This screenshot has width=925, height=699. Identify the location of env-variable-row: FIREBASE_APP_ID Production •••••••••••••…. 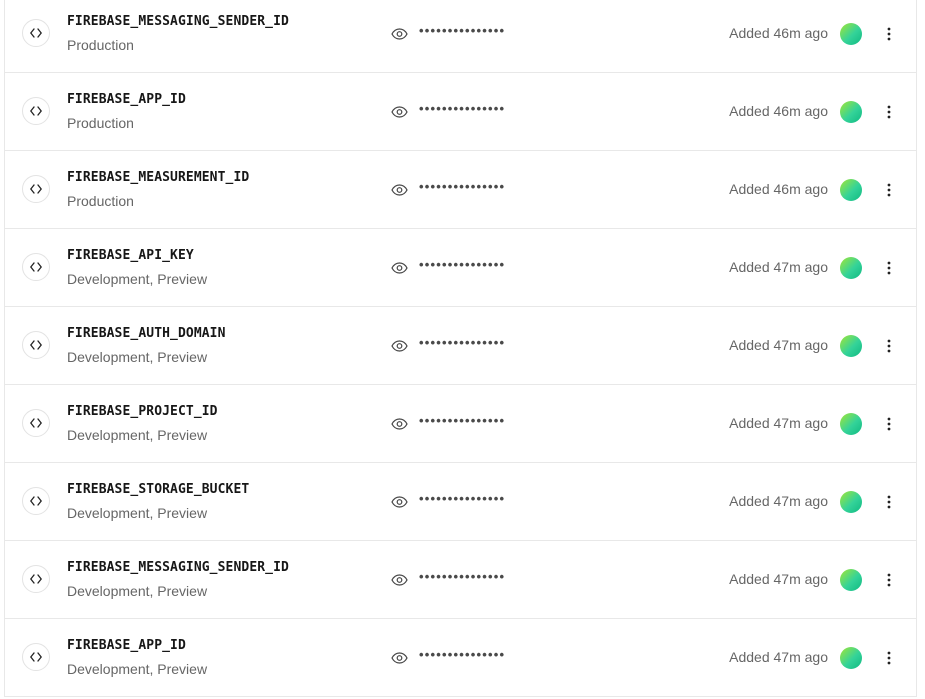
(460, 112).